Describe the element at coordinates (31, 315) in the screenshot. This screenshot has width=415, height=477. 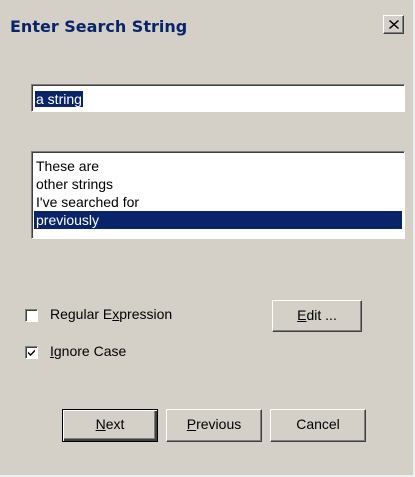
I see `regex-checkbox` at that location.